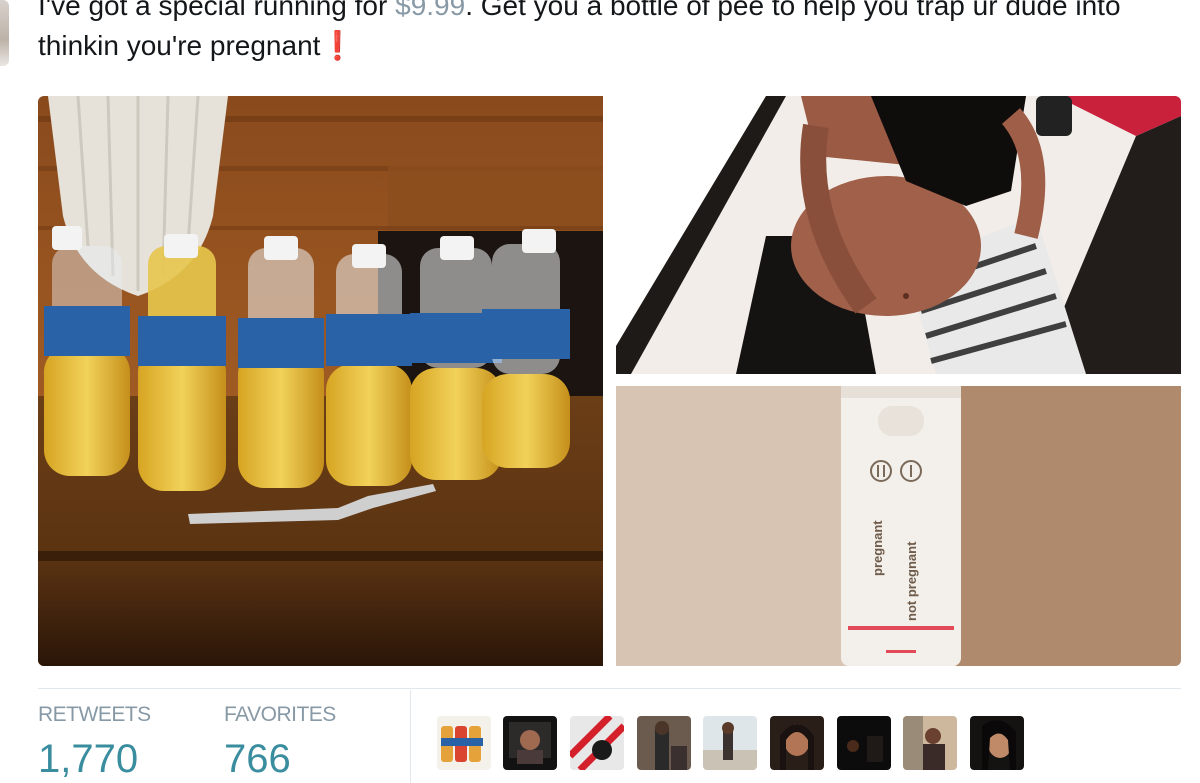 The height and width of the screenshot is (783, 1200). I want to click on stats-vertical-divider, so click(410, 736).